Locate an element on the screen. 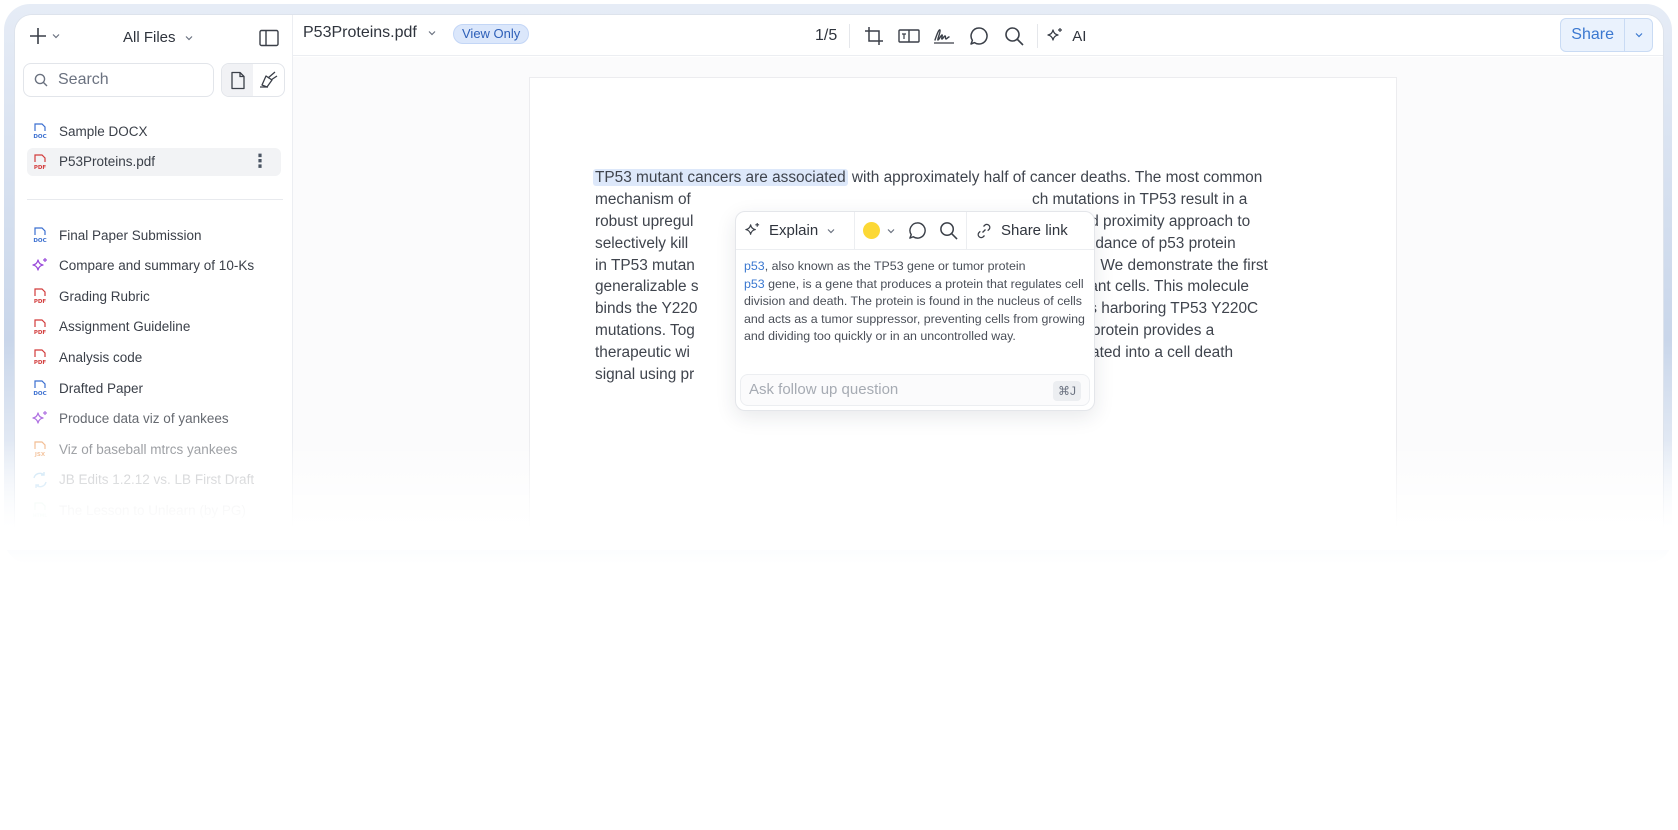 The width and height of the screenshot is (1678, 830). share-options-button is located at coordinates (1638, 35).